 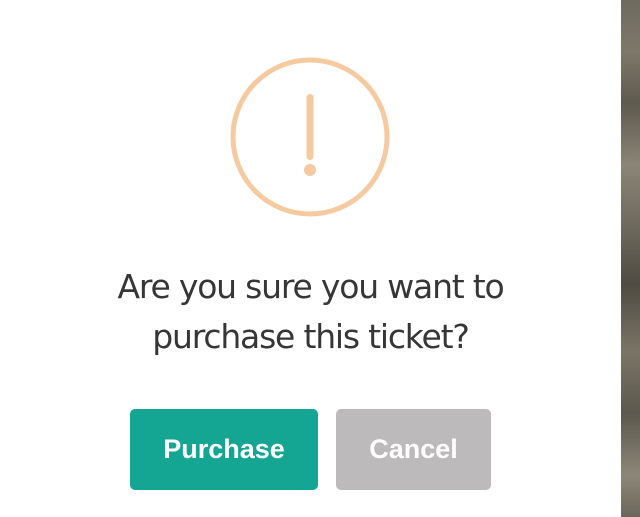 I want to click on cancel-button: Cancel, so click(x=413, y=449).